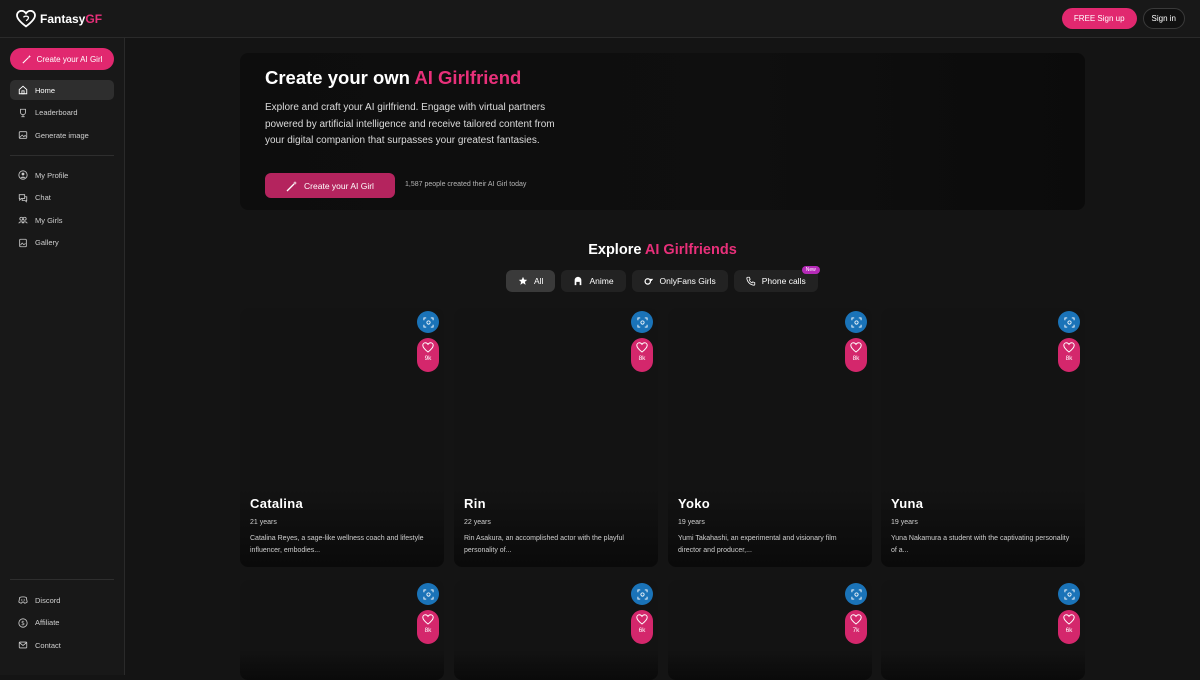  What do you see at coordinates (62, 198) in the screenshot?
I see `sidebar-item-chat: Chat` at bounding box center [62, 198].